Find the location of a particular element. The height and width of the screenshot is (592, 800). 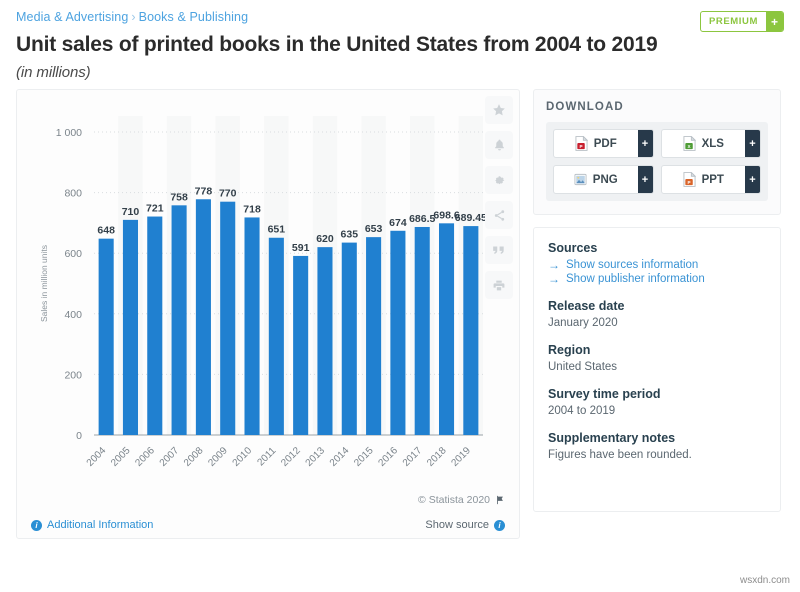

download-panel: DOWNLOAD P PDF + X XLS + PNG + P PPT + is located at coordinates (657, 152).